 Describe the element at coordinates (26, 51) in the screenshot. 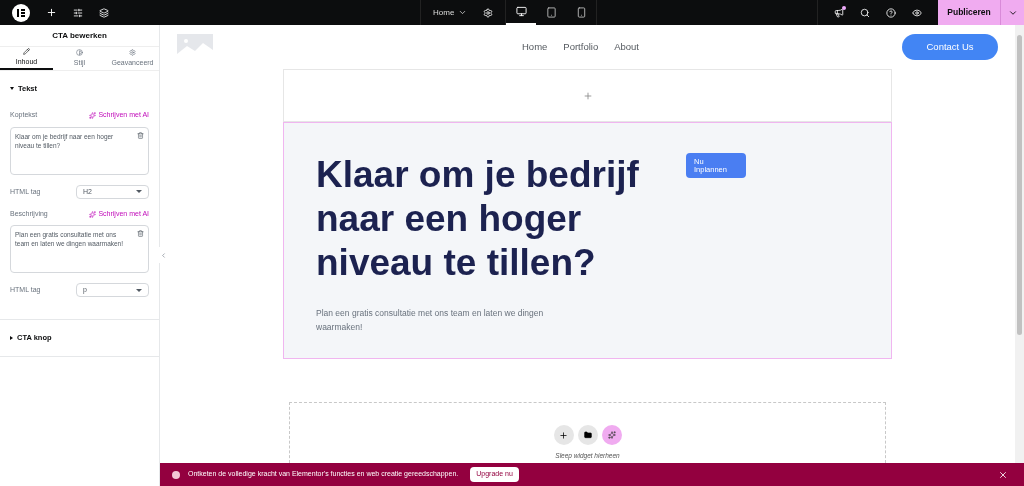

I see `pencil-icon` at that location.